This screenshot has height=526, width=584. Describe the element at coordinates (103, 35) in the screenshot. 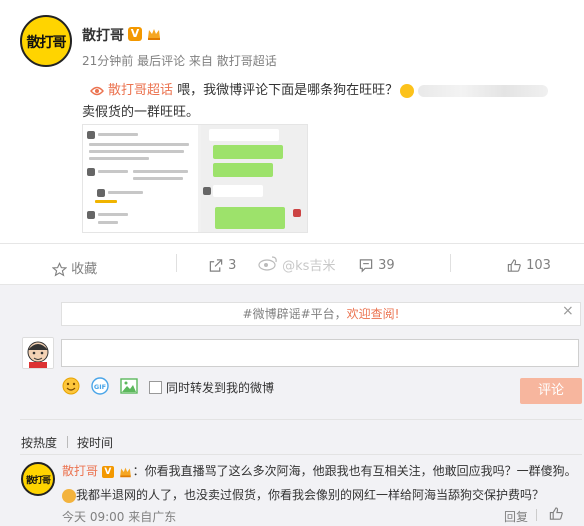

I see `author-name: 散打哥` at that location.